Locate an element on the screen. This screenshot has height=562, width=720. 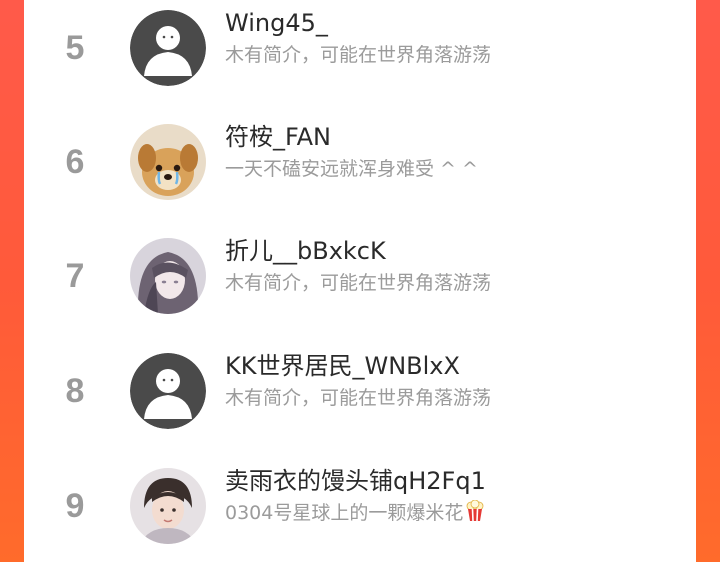
popcorn-icon is located at coordinates (475, 514).